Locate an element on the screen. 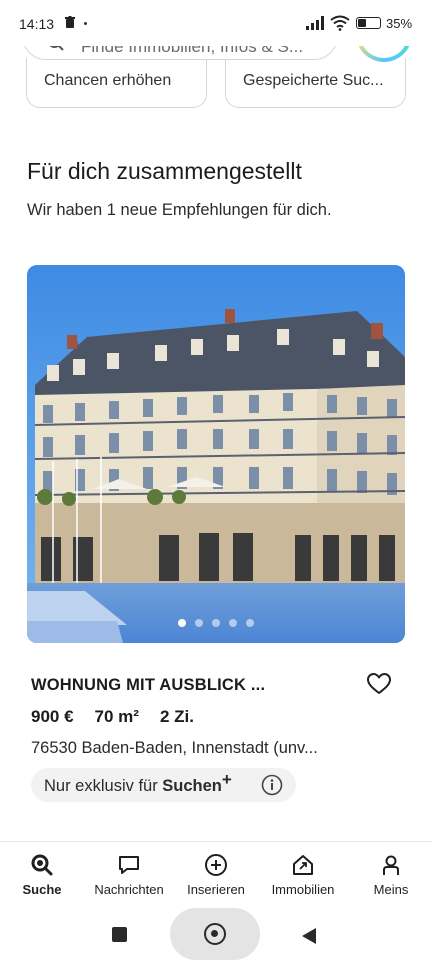 The height and width of the screenshot is (960, 432). nav-label: Suche is located at coordinates (42, 889).